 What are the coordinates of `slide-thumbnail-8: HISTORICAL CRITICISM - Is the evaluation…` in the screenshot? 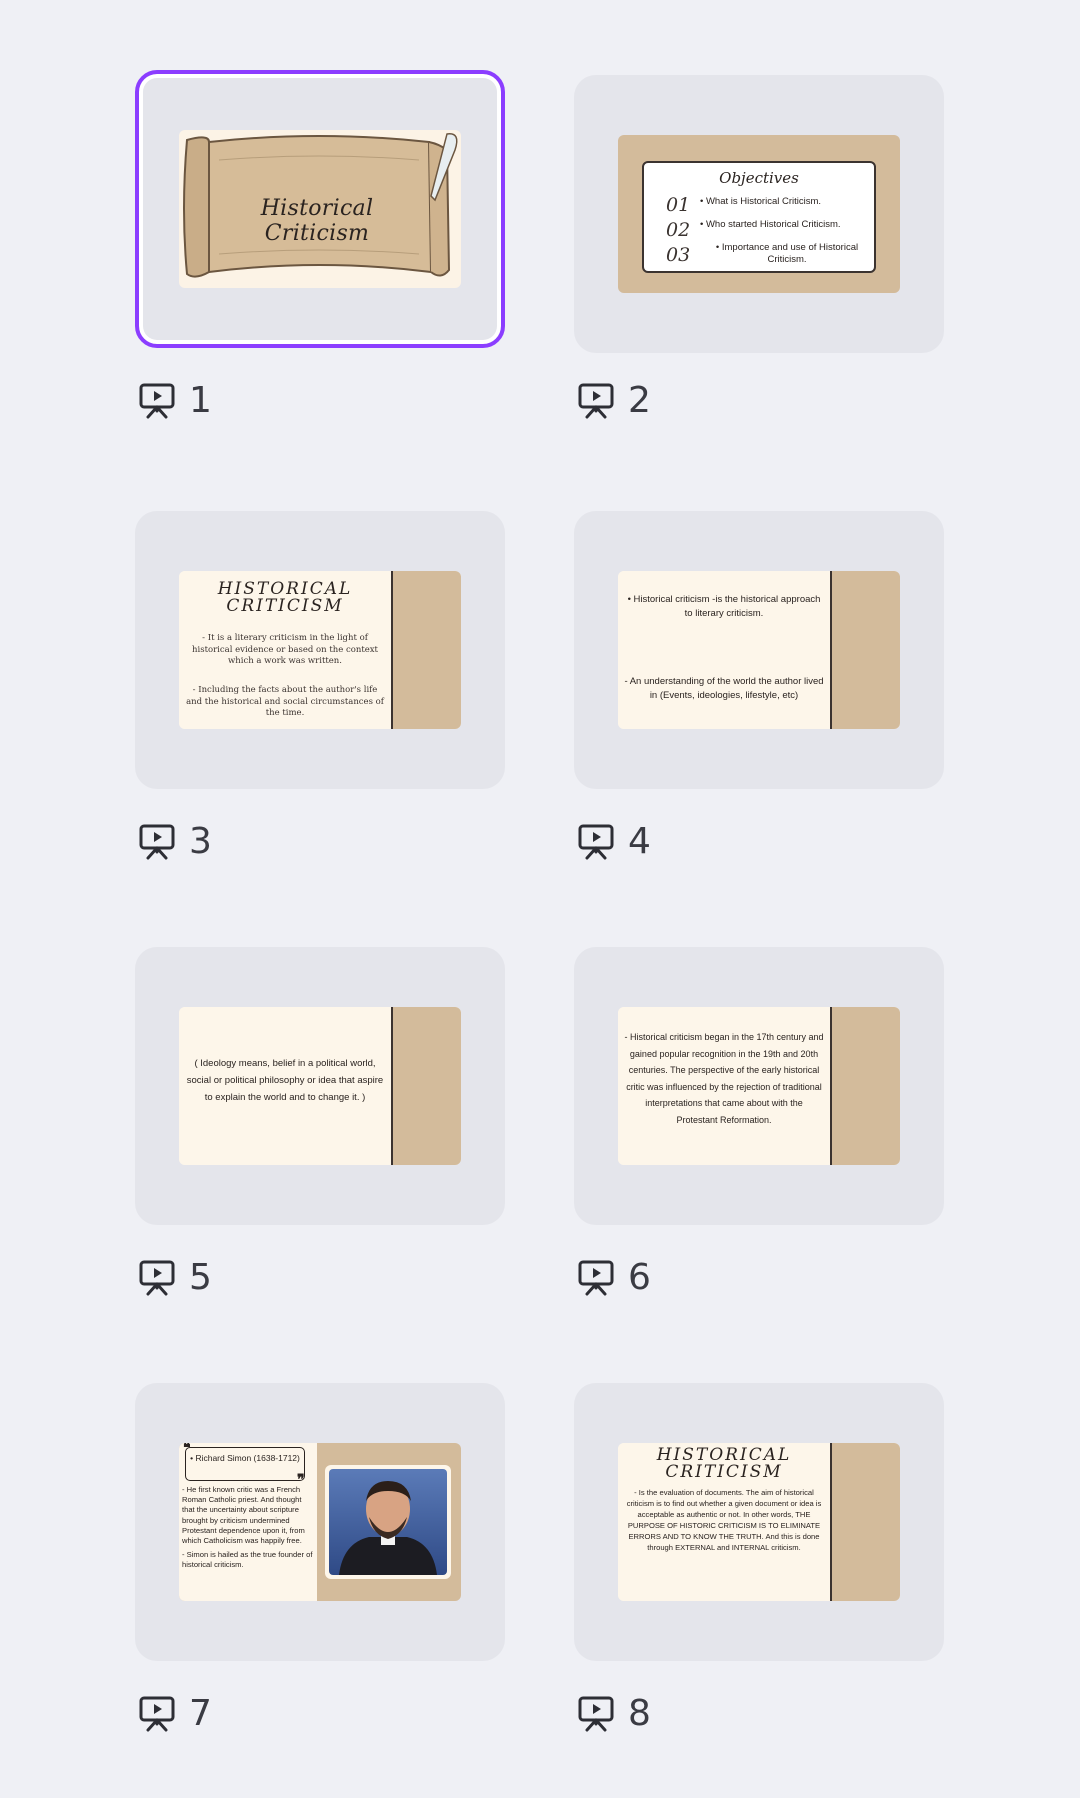 It's located at (759, 1522).